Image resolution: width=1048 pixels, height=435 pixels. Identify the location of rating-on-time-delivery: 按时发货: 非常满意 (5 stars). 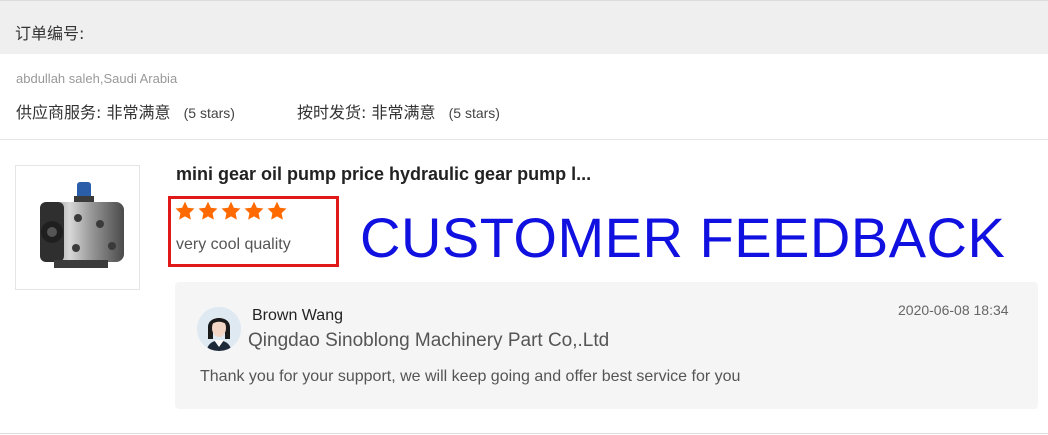
(398, 111).